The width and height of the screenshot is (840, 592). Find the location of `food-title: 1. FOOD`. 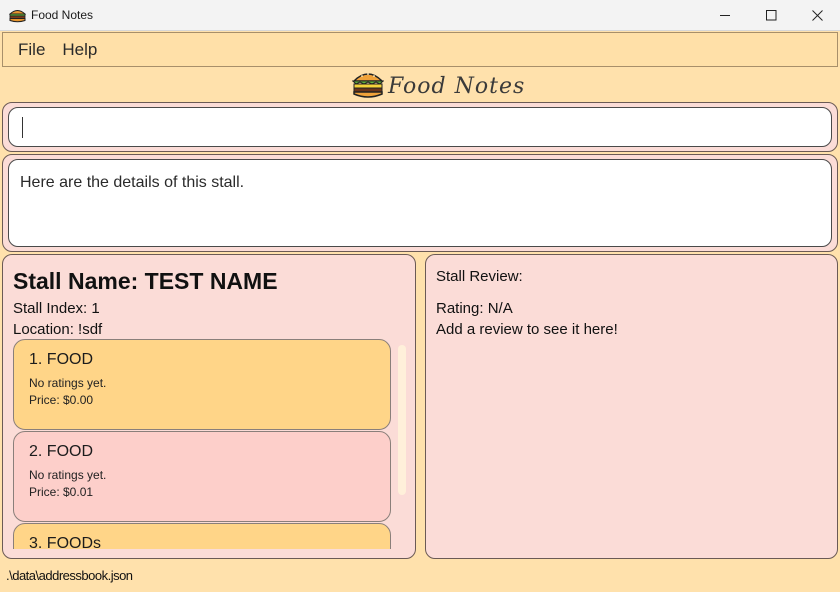

food-title: 1. FOOD is located at coordinates (61, 359).